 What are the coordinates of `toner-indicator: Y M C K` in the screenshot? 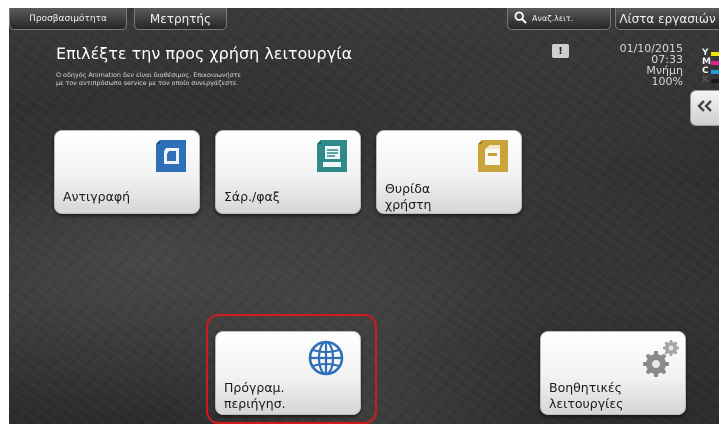 It's located at (710, 67).